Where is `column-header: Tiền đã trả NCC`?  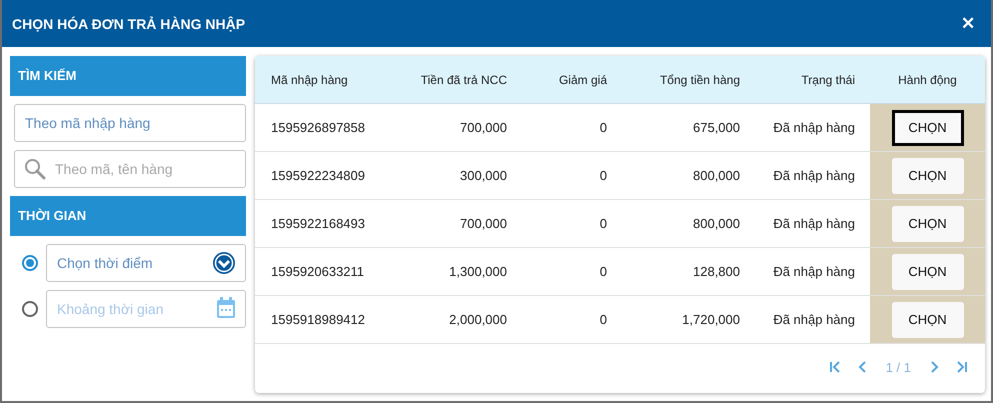
column-header: Tiền đã trả NCC is located at coordinates (463, 79).